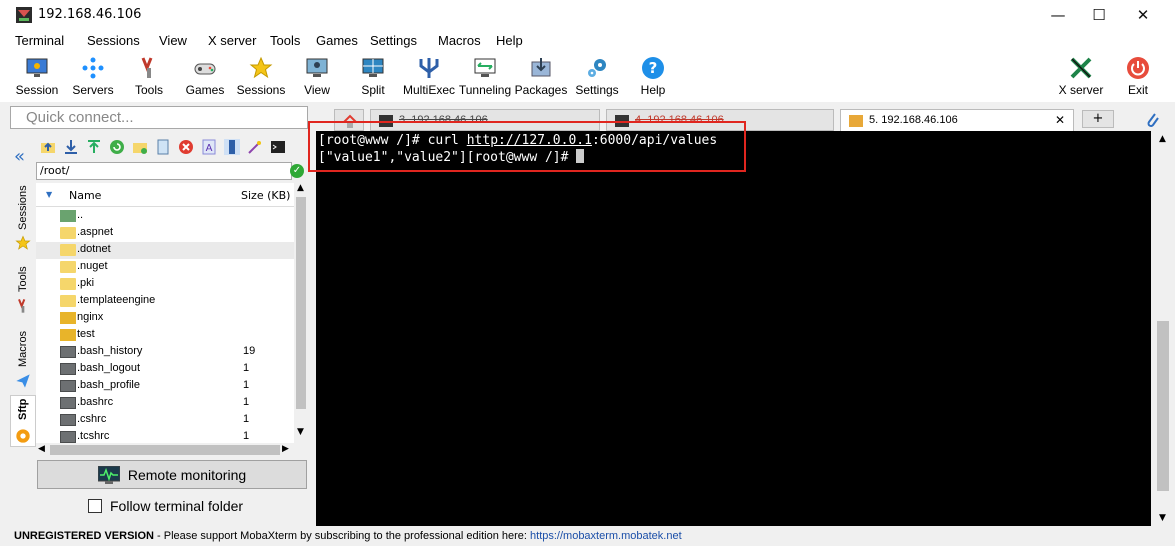 Image resolution: width=1175 pixels, height=554 pixels. I want to click on file-row: .bash_logout 1, so click(165, 369).